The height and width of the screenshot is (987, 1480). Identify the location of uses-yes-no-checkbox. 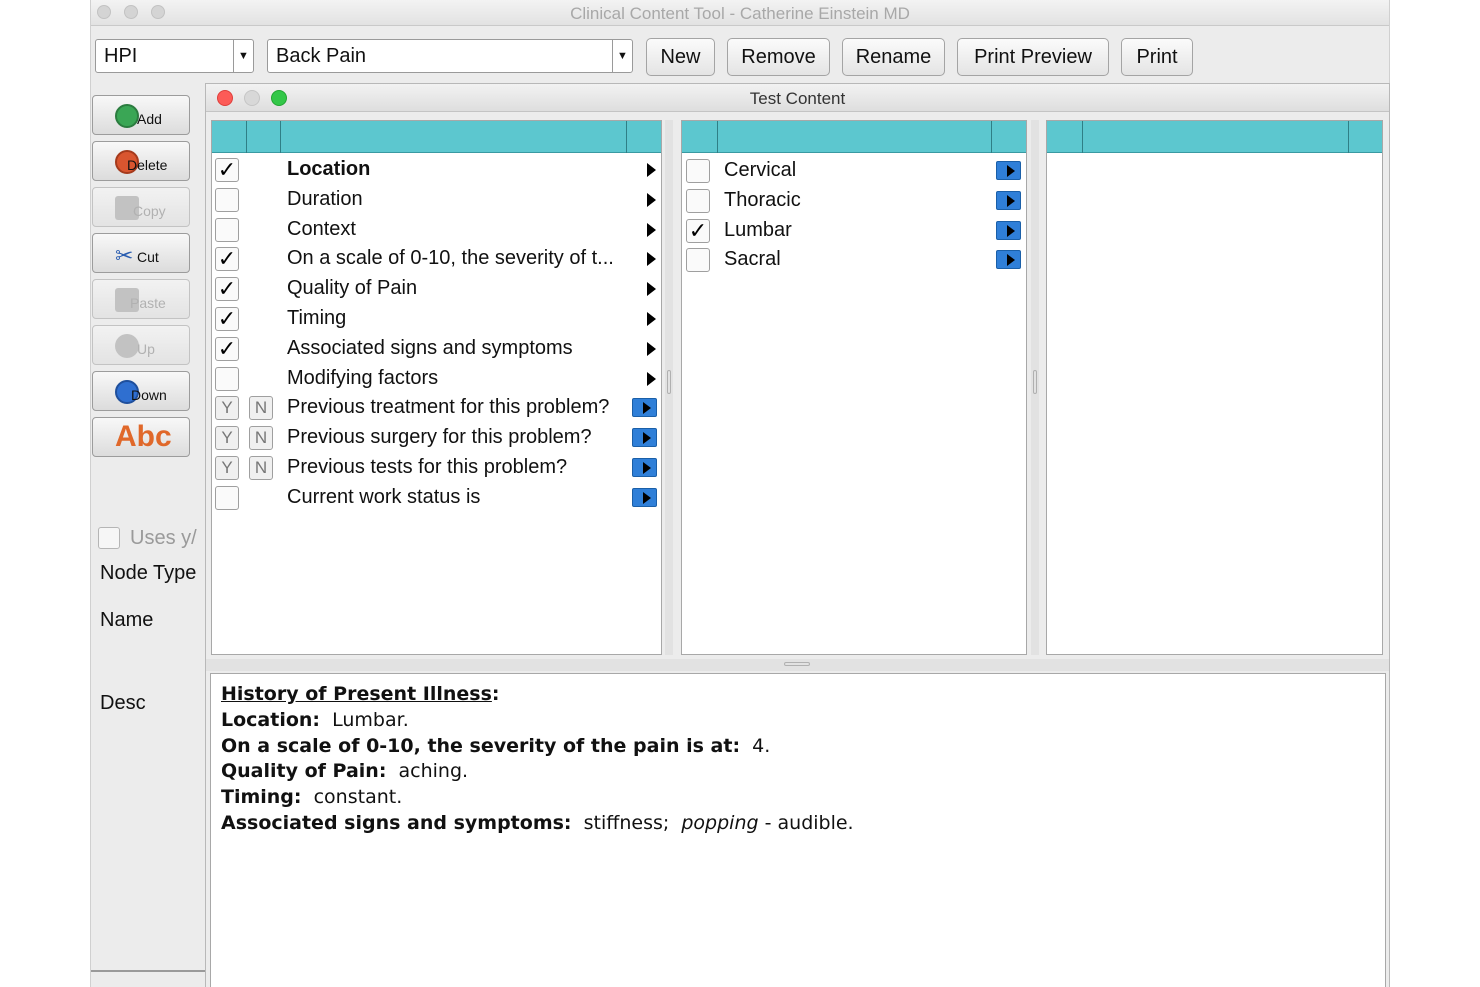
(109, 538).